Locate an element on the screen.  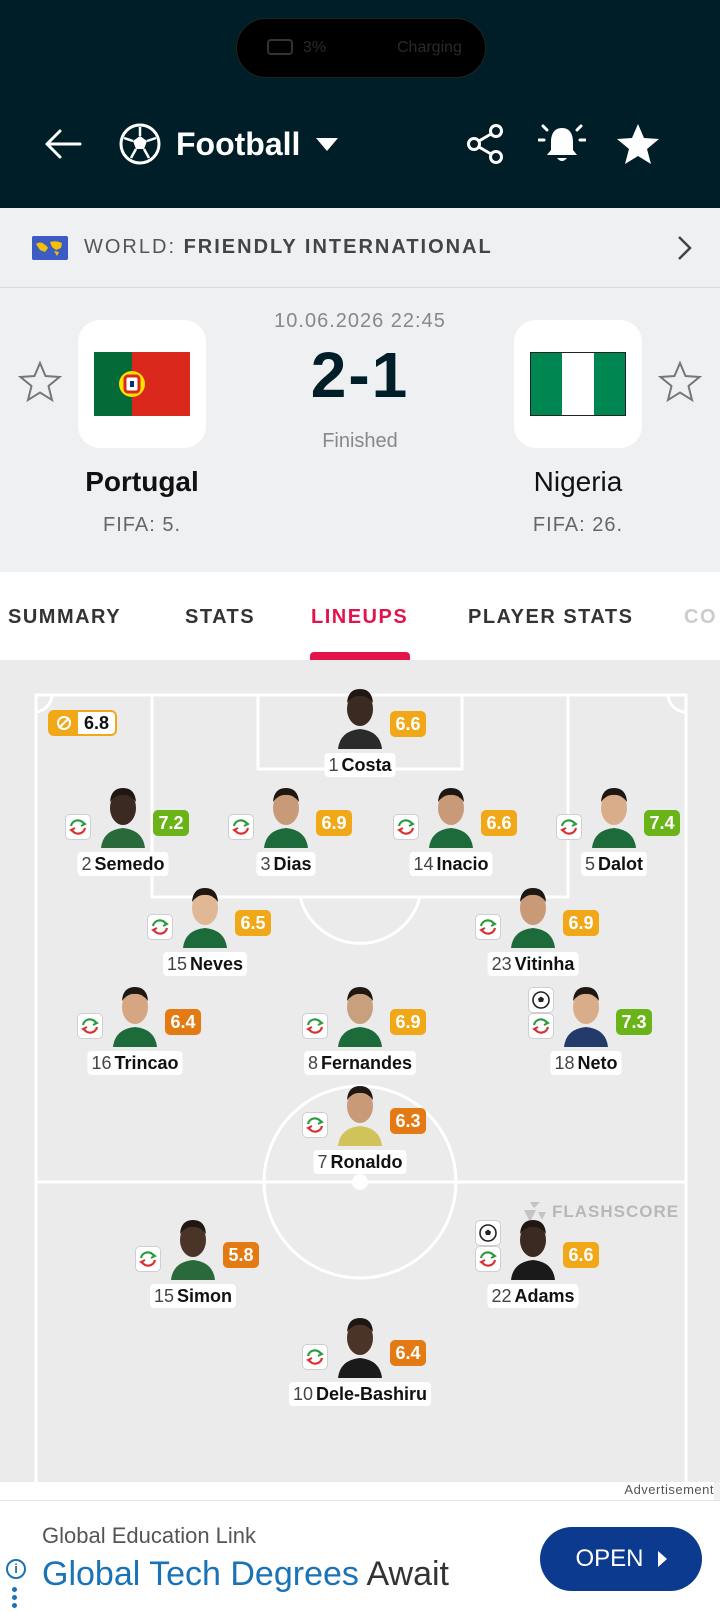
portugal-flag-icon is located at coordinates (142, 384).